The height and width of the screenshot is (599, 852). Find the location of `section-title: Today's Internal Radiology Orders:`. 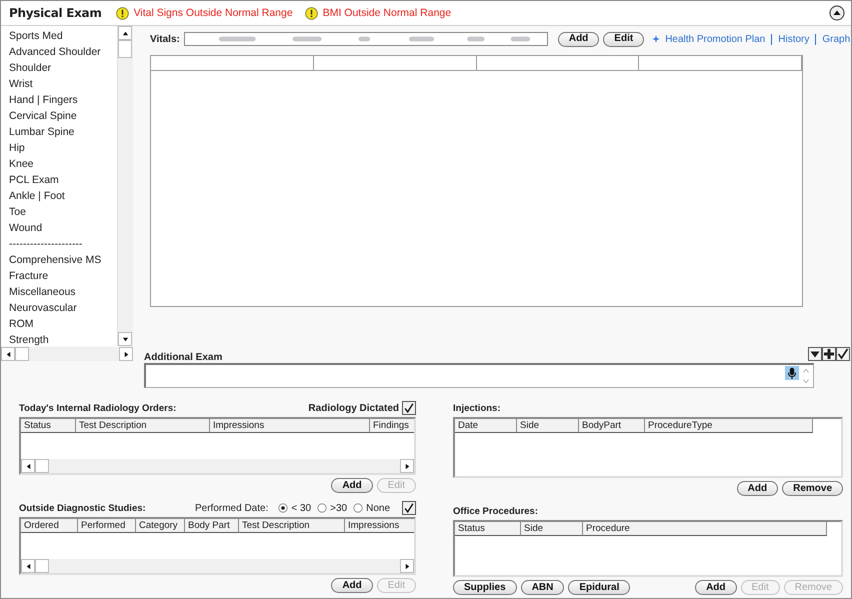

section-title: Today's Internal Radiology Orders: is located at coordinates (97, 408).